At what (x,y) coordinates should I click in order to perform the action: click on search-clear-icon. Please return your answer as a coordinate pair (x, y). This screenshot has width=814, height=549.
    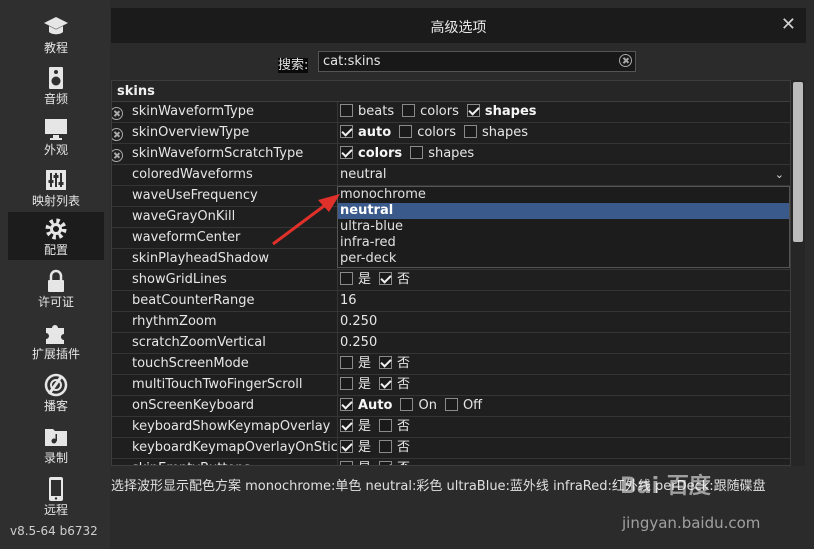
    Looking at the image, I should click on (625, 60).